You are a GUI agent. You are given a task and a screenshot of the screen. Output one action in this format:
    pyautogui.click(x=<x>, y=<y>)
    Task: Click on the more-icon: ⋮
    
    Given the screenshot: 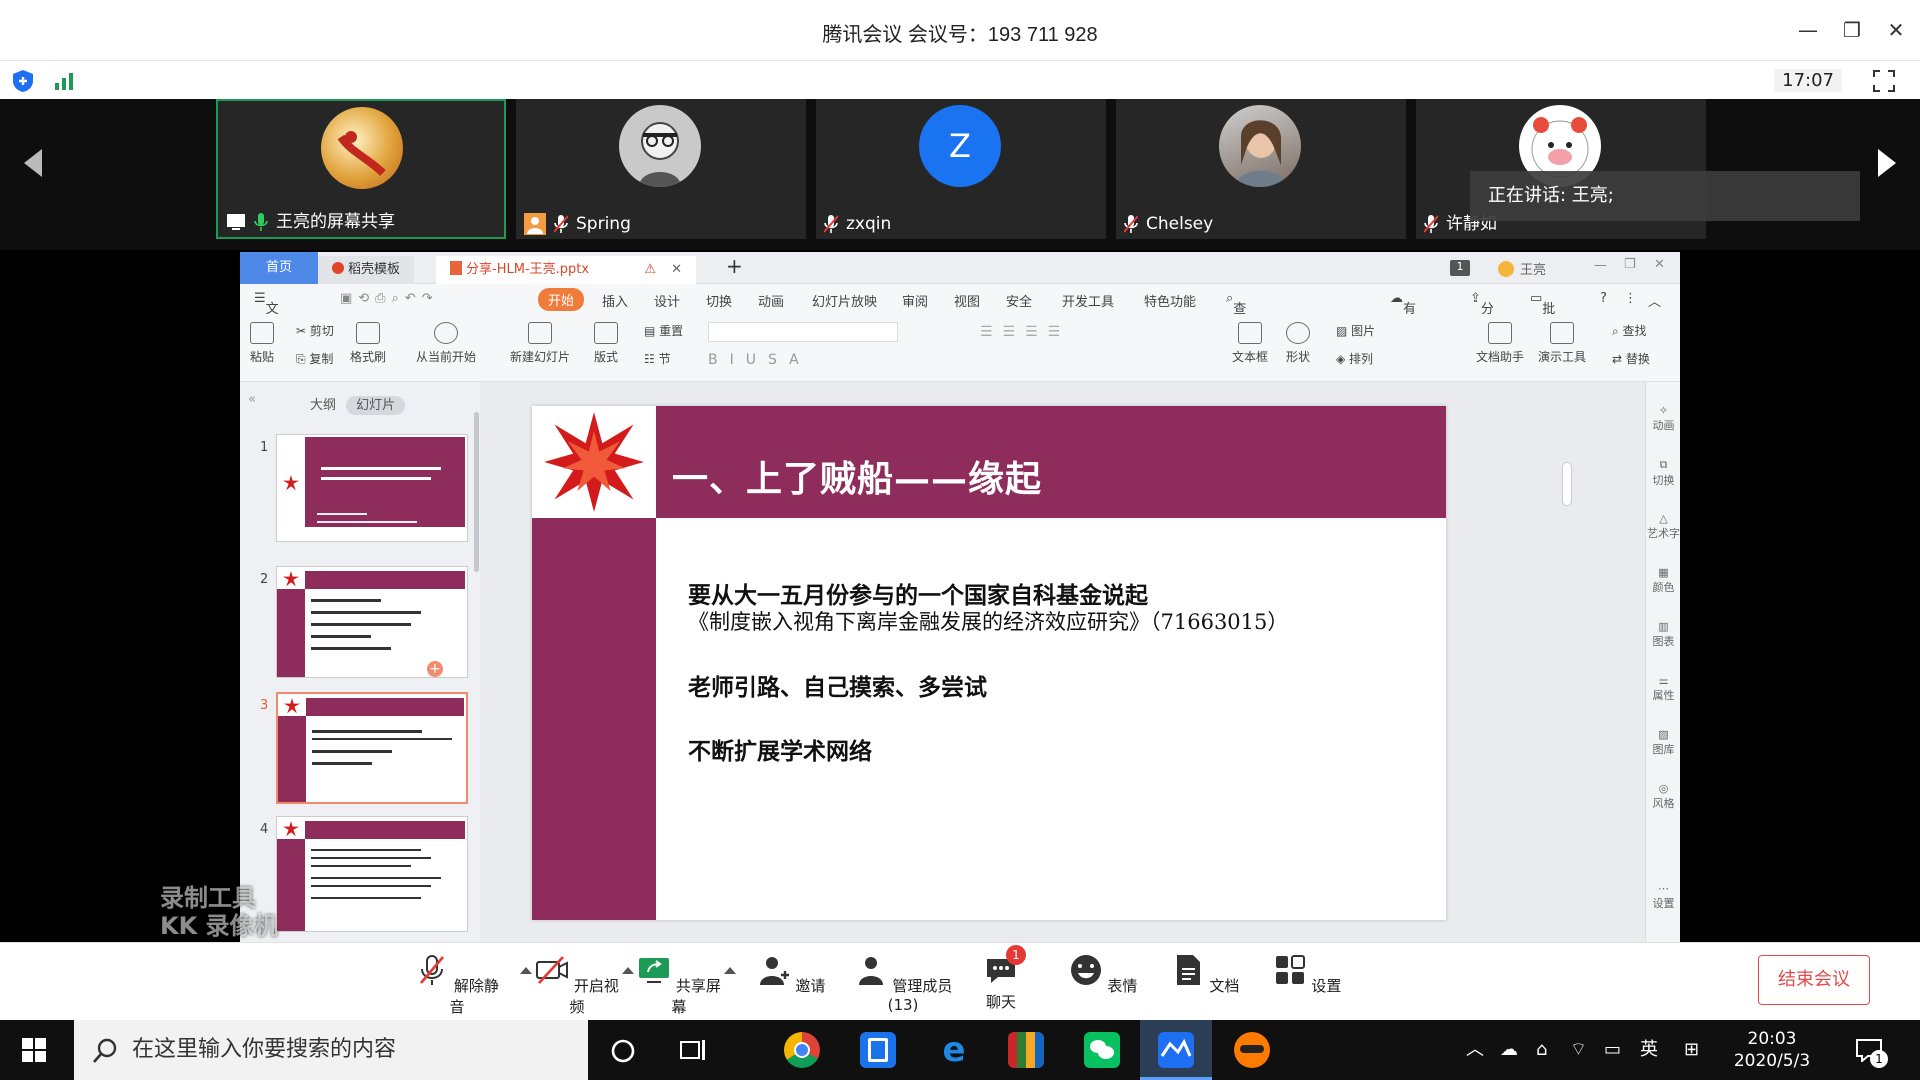 What is the action you would take?
    pyautogui.click(x=1630, y=298)
    